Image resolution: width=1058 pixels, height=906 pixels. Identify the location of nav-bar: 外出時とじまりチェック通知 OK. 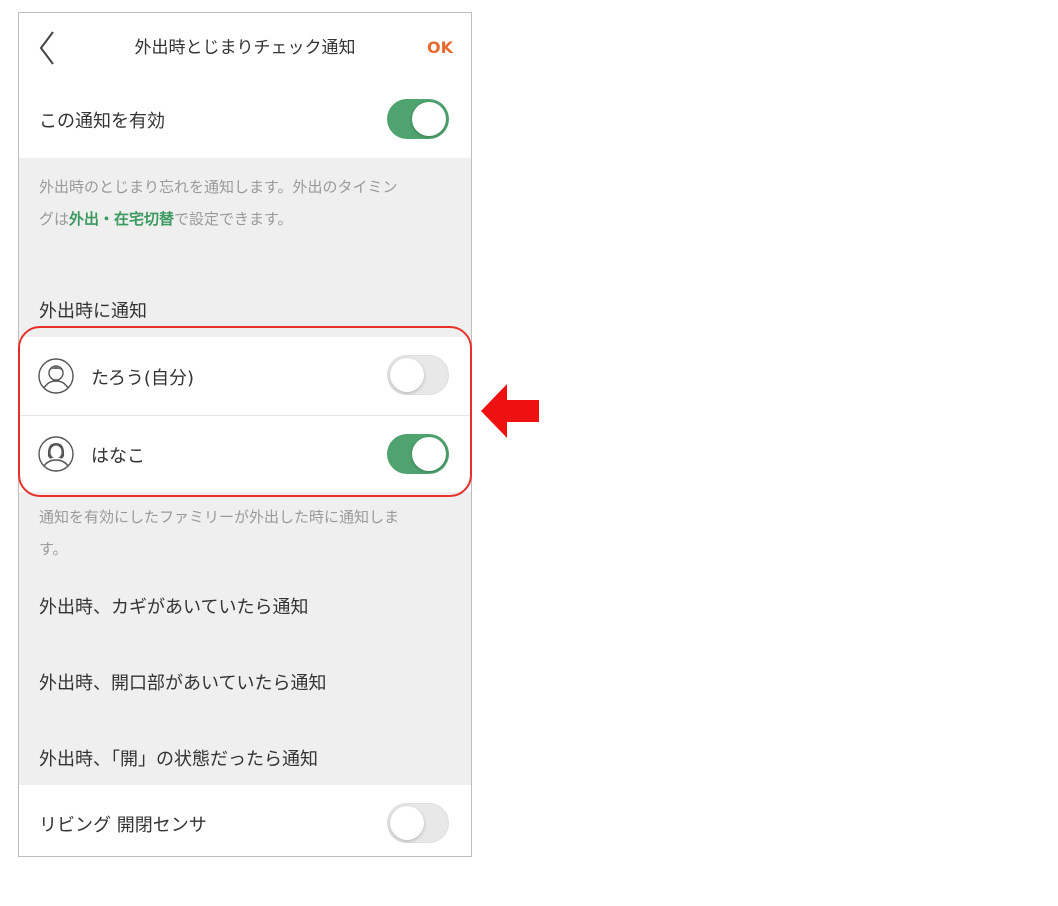
(245, 48).